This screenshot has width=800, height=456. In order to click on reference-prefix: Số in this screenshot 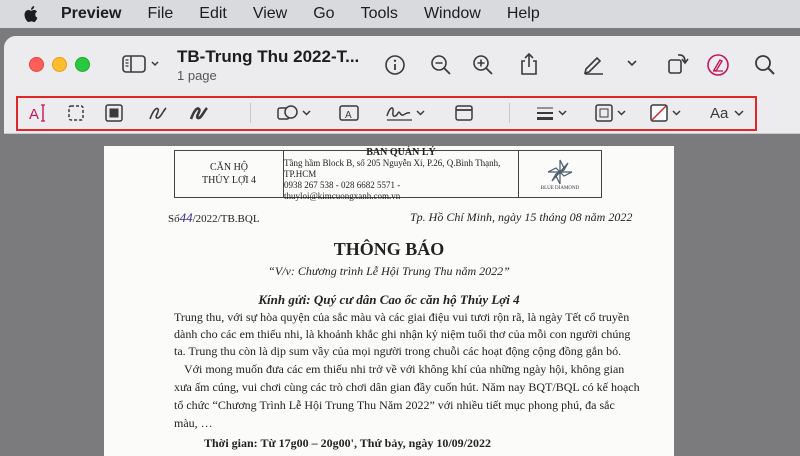, I will do `click(174, 219)`.